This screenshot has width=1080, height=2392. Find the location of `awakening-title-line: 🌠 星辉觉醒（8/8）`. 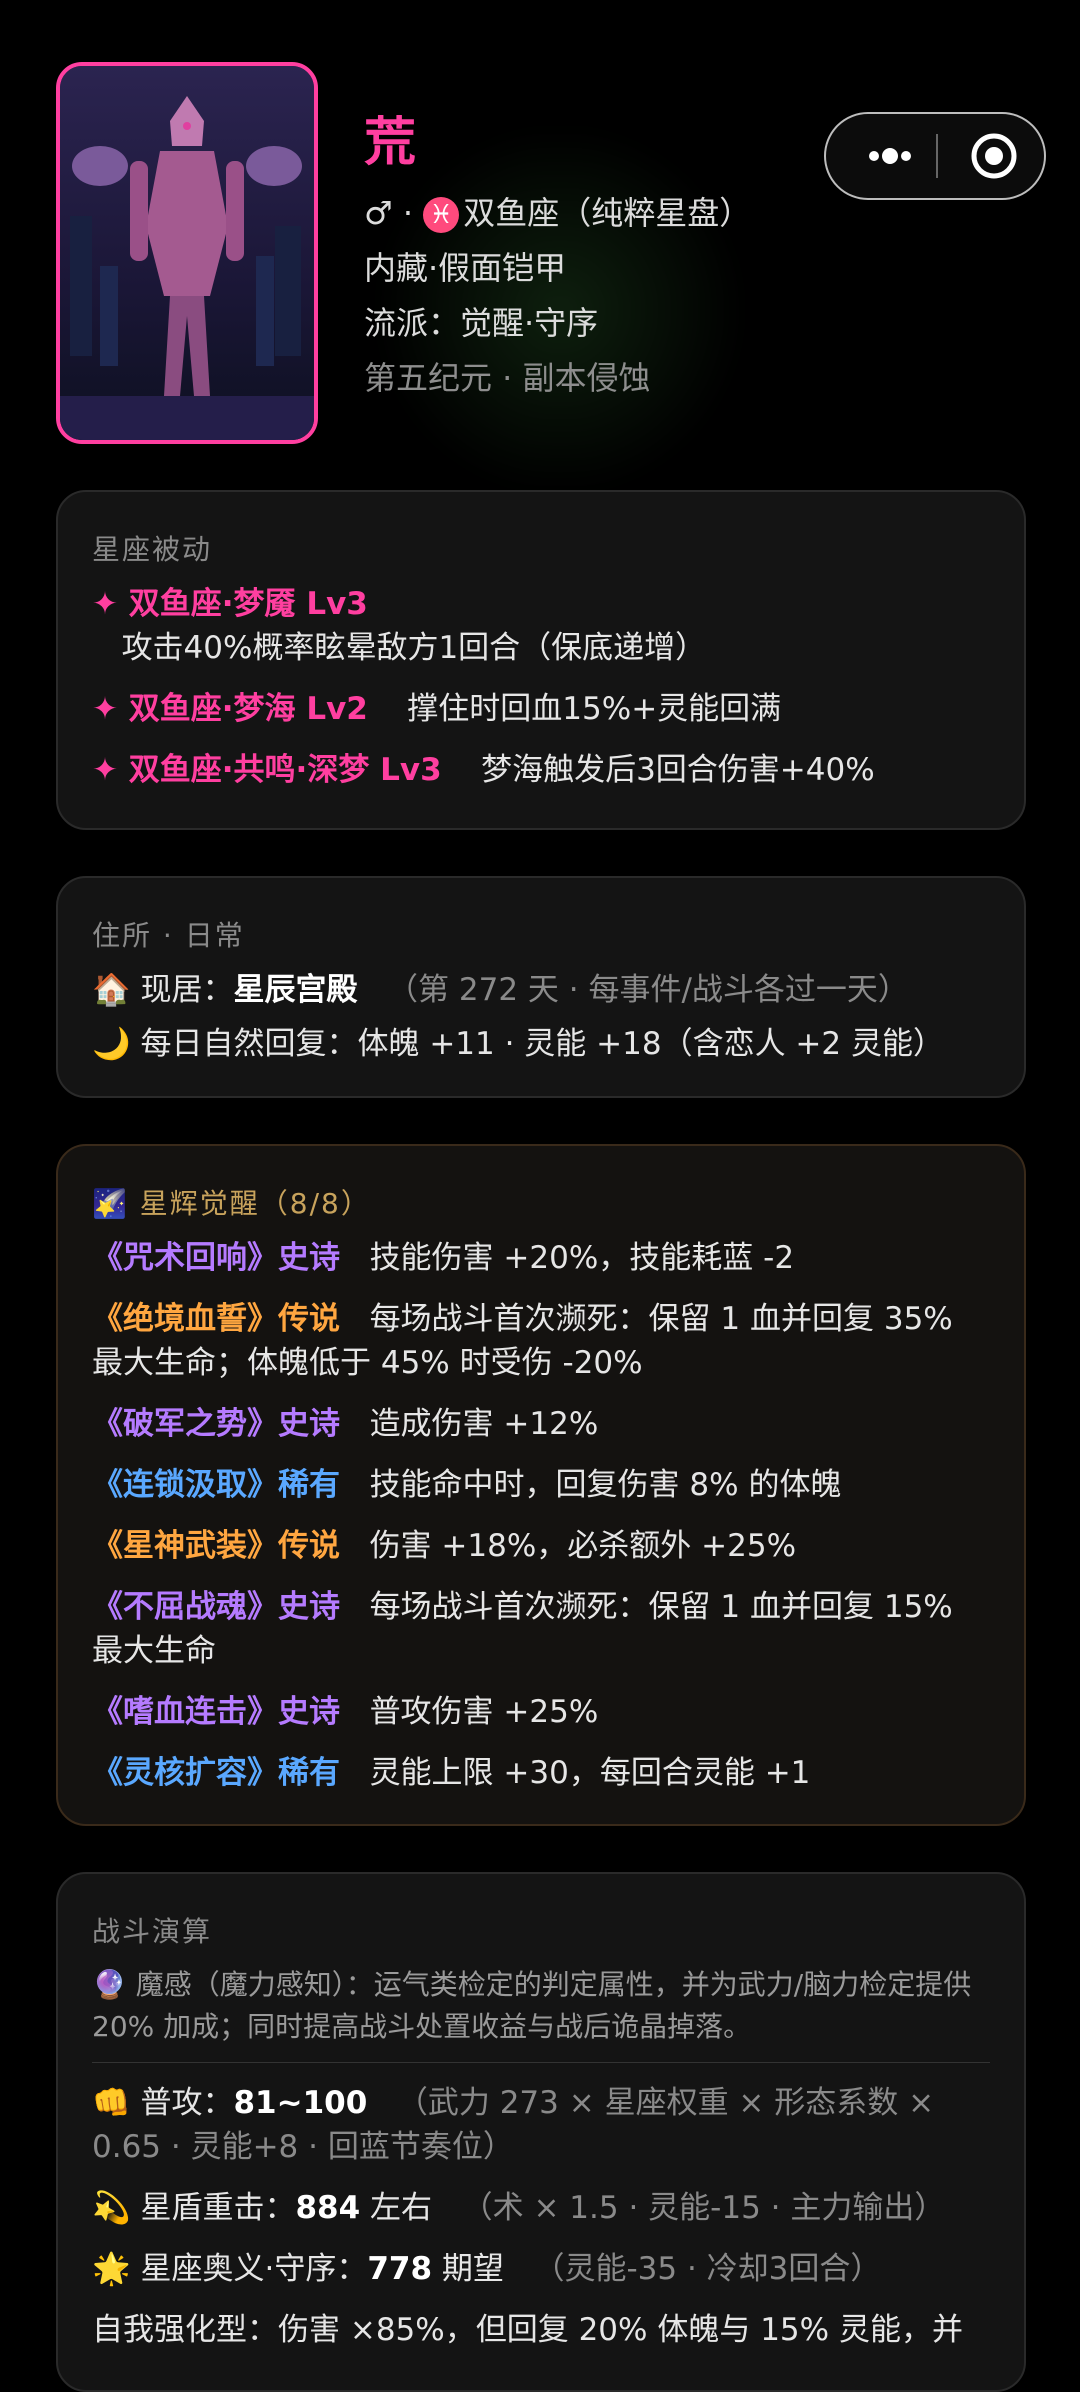

awakening-title-line: 🌠 星辉觉醒（8/8） is located at coordinates (541, 1202).